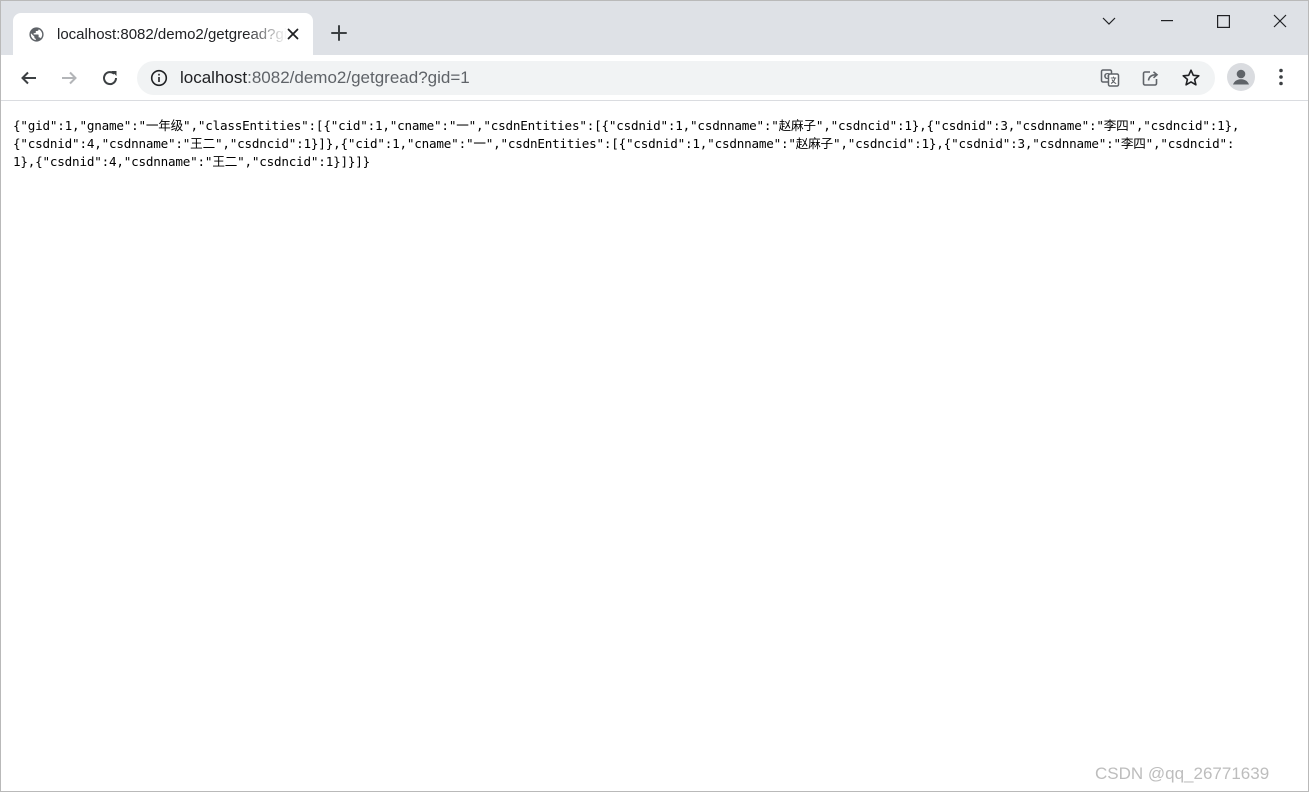 The image size is (1309, 792). Describe the element at coordinates (676, 78) in the screenshot. I see `address-bar: localhost:8082/demo2/getgread?gid=1 G` at that location.